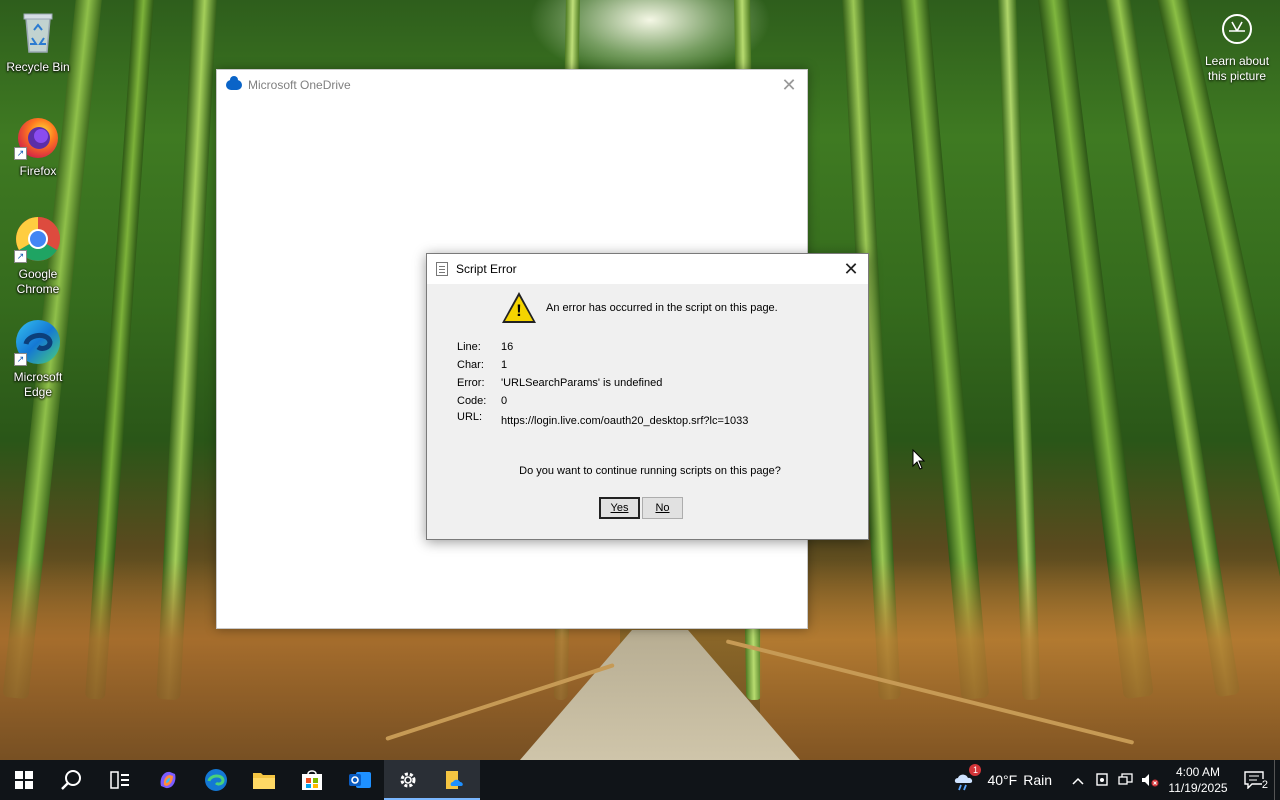  I want to click on folder-icon, so click(264, 781).